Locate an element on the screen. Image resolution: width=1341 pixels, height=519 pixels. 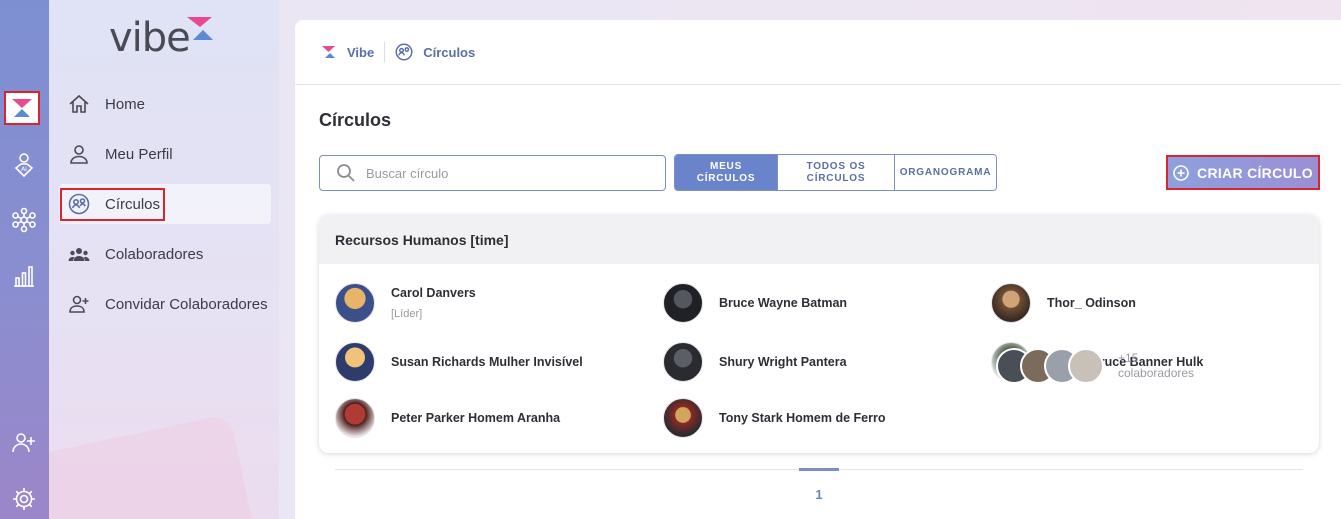
member-name: Carol Danvers is located at coordinates (433, 293).